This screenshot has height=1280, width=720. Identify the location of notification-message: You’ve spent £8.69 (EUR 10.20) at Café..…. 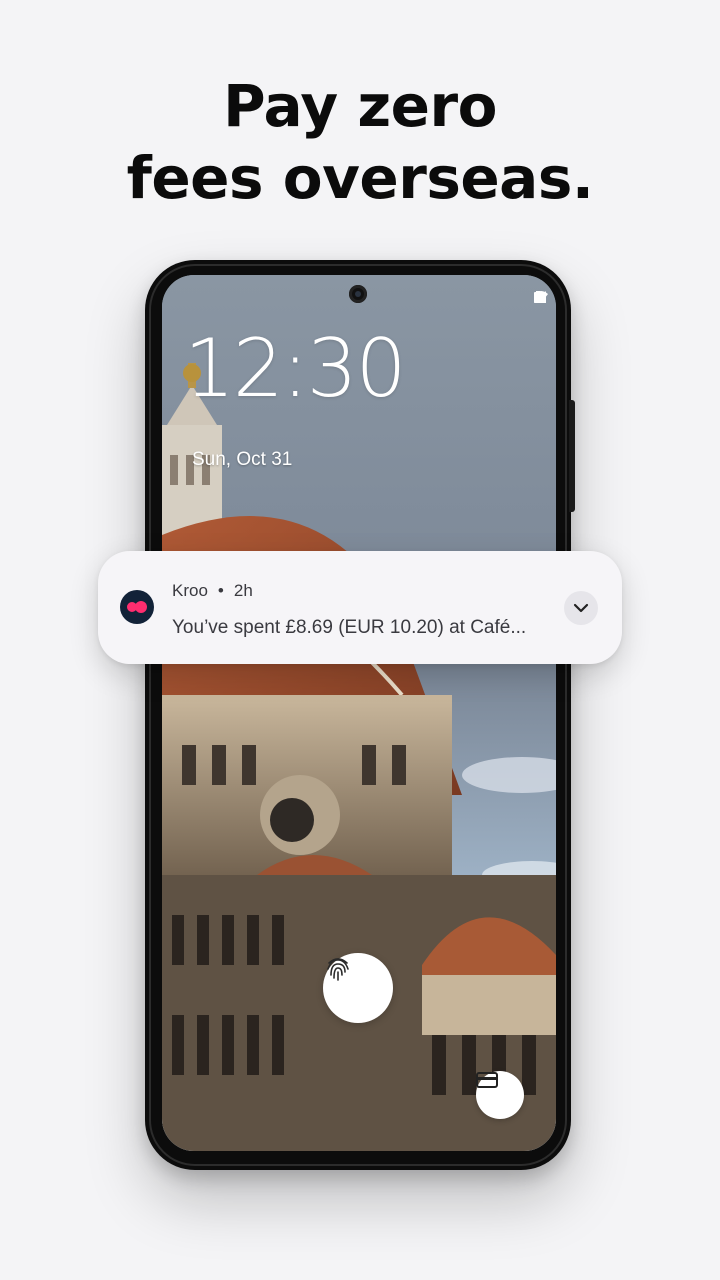
(349, 627).